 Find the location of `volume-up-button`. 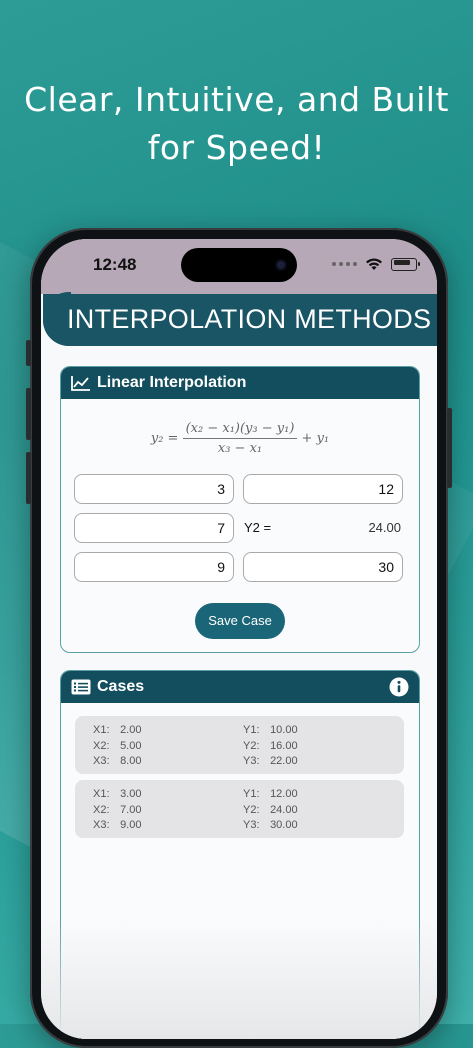

volume-up-button is located at coordinates (28, 414).